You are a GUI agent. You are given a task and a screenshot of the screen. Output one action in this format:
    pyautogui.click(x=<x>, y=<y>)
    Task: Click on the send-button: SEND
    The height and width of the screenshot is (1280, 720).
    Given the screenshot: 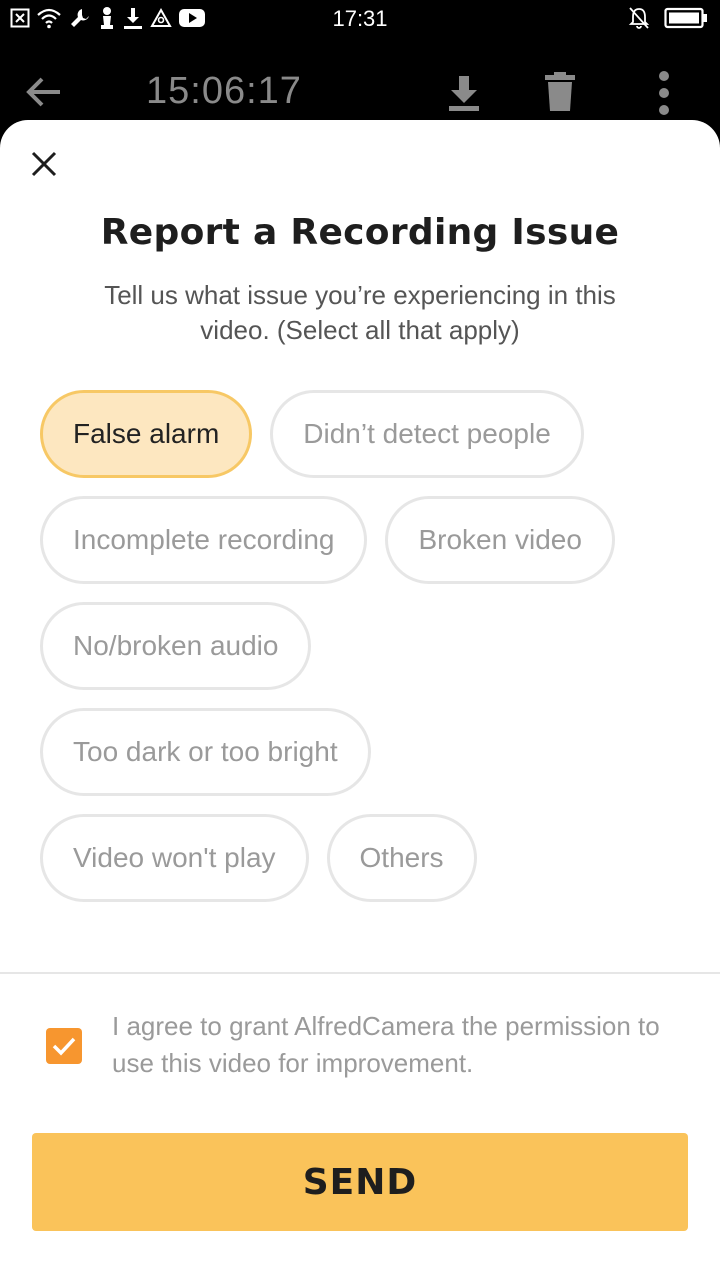 What is the action you would take?
    pyautogui.click(x=360, y=1182)
    